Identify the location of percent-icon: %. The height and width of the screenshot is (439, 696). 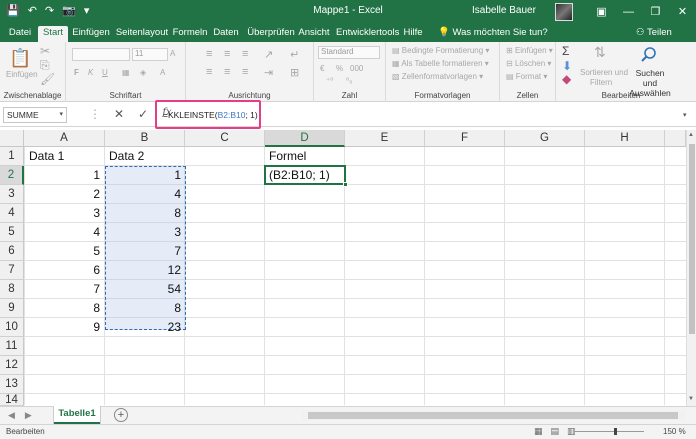
(339, 68).